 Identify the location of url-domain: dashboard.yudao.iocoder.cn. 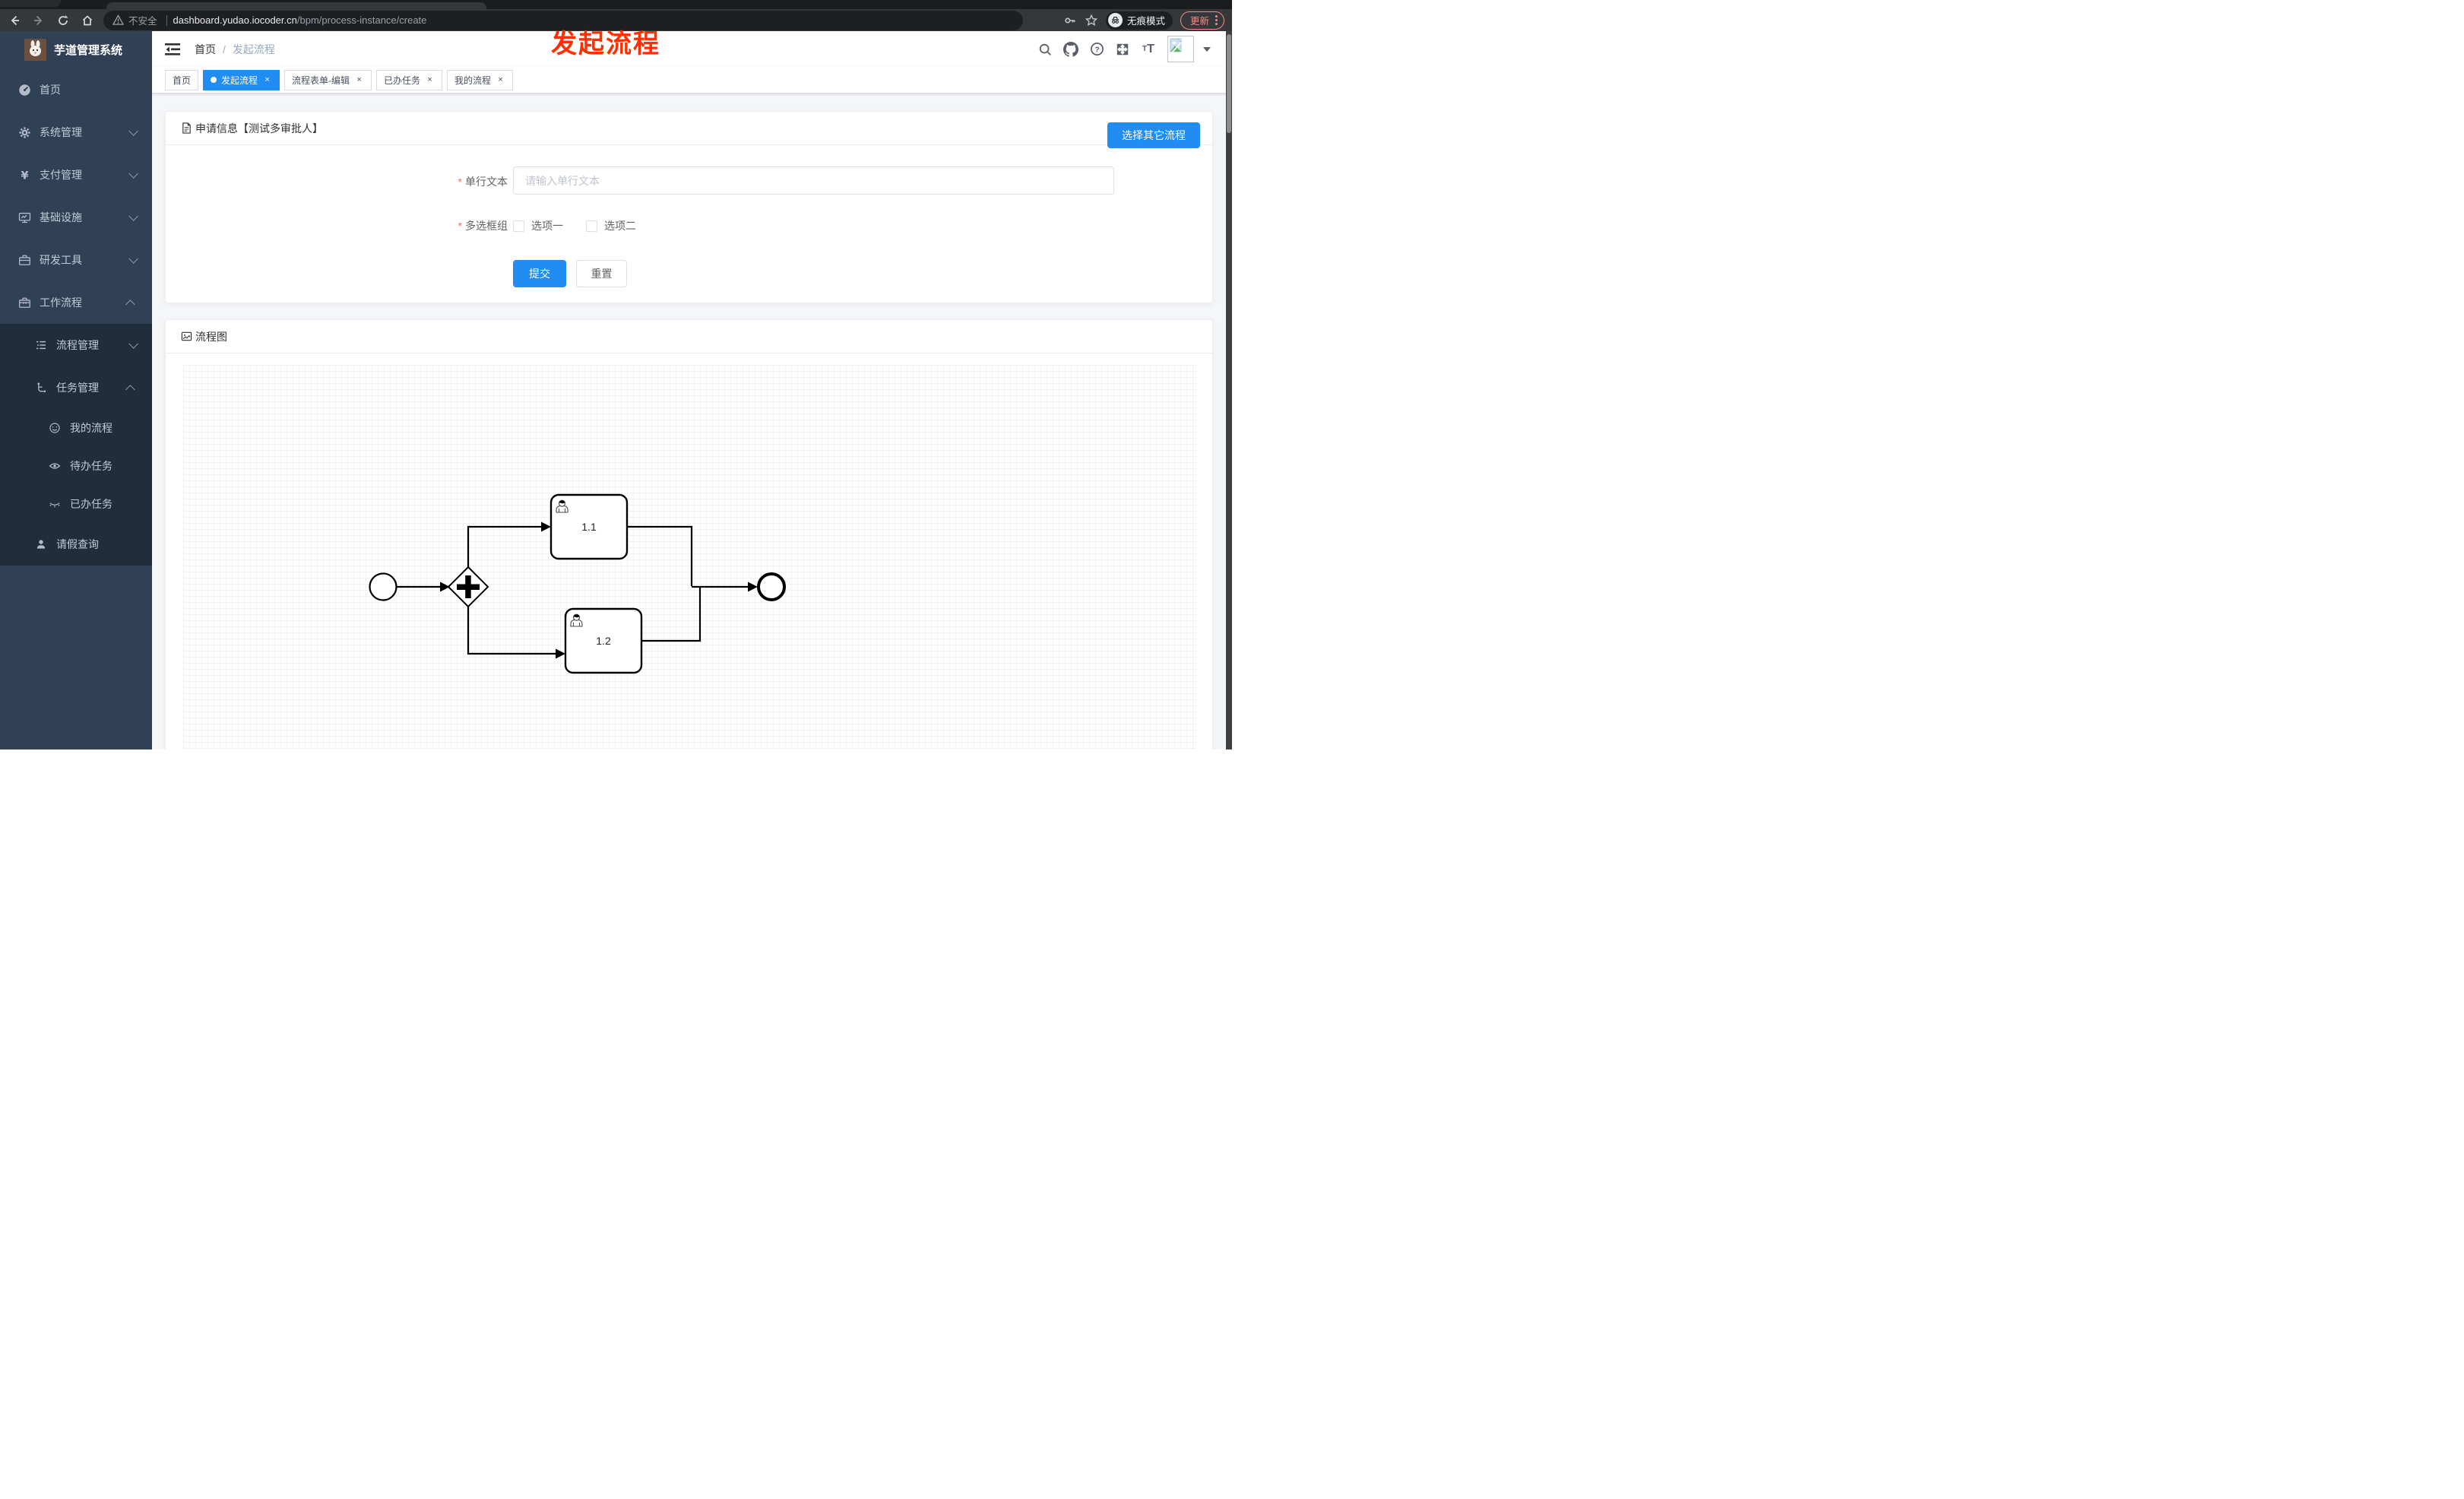
(235, 20).